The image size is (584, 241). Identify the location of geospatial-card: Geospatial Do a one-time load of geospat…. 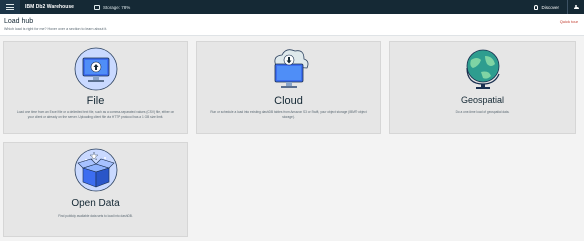
(482, 87).